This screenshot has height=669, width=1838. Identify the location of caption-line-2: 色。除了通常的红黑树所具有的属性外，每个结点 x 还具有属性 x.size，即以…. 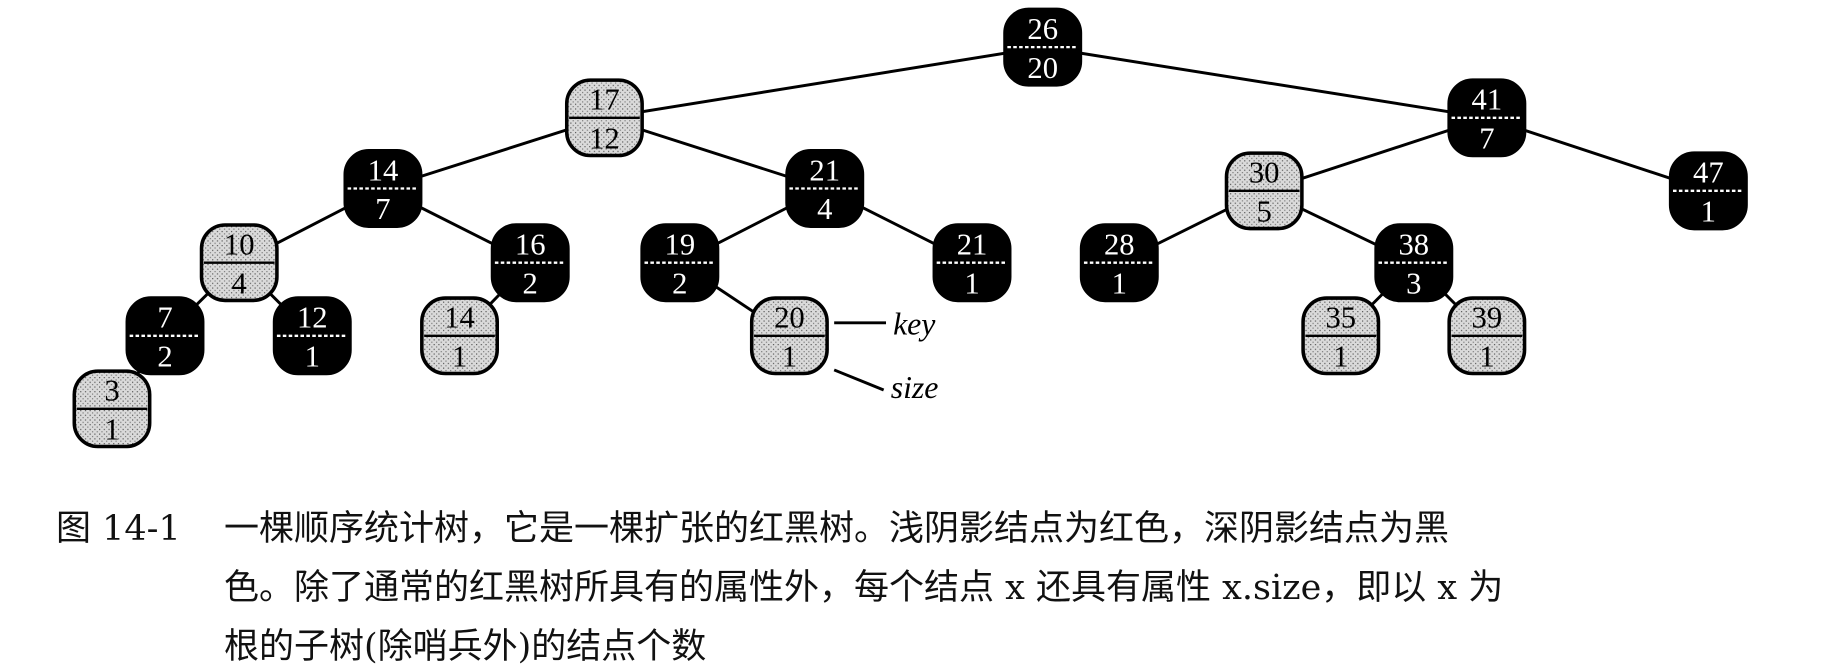
(864, 588).